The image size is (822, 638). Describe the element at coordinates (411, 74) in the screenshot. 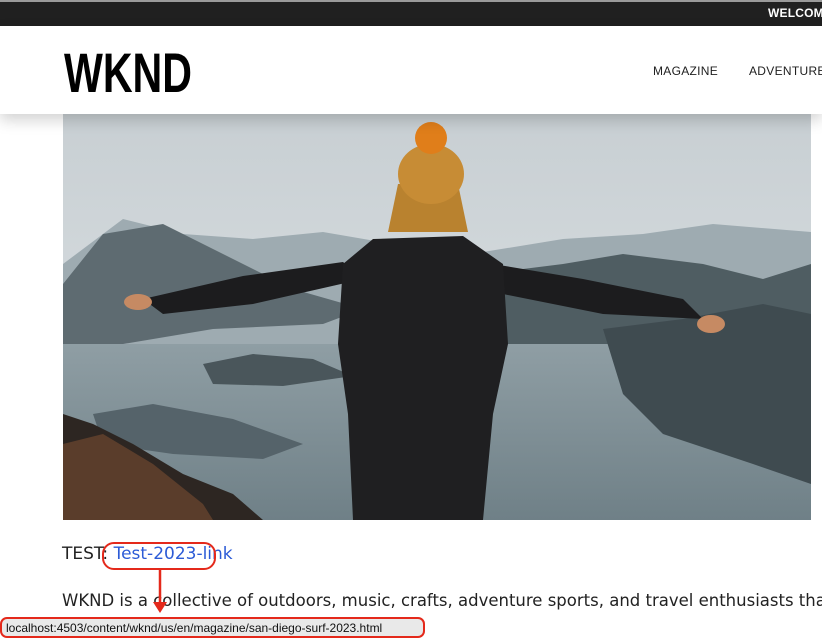

I see `main-nav: MAGAZINE ADVENTURES` at that location.